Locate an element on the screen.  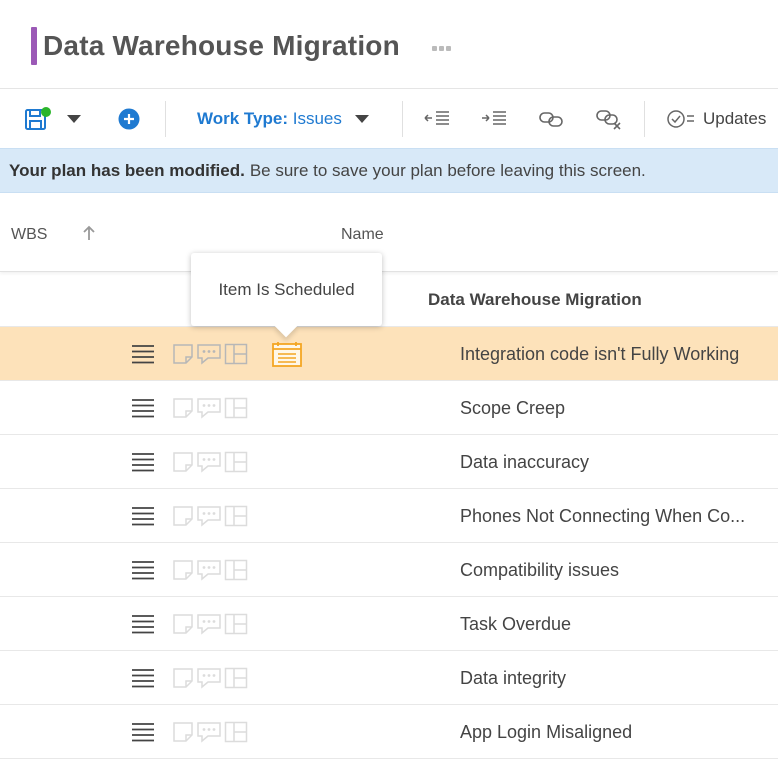
table-row: App Login Misaligned is located at coordinates (389, 732).